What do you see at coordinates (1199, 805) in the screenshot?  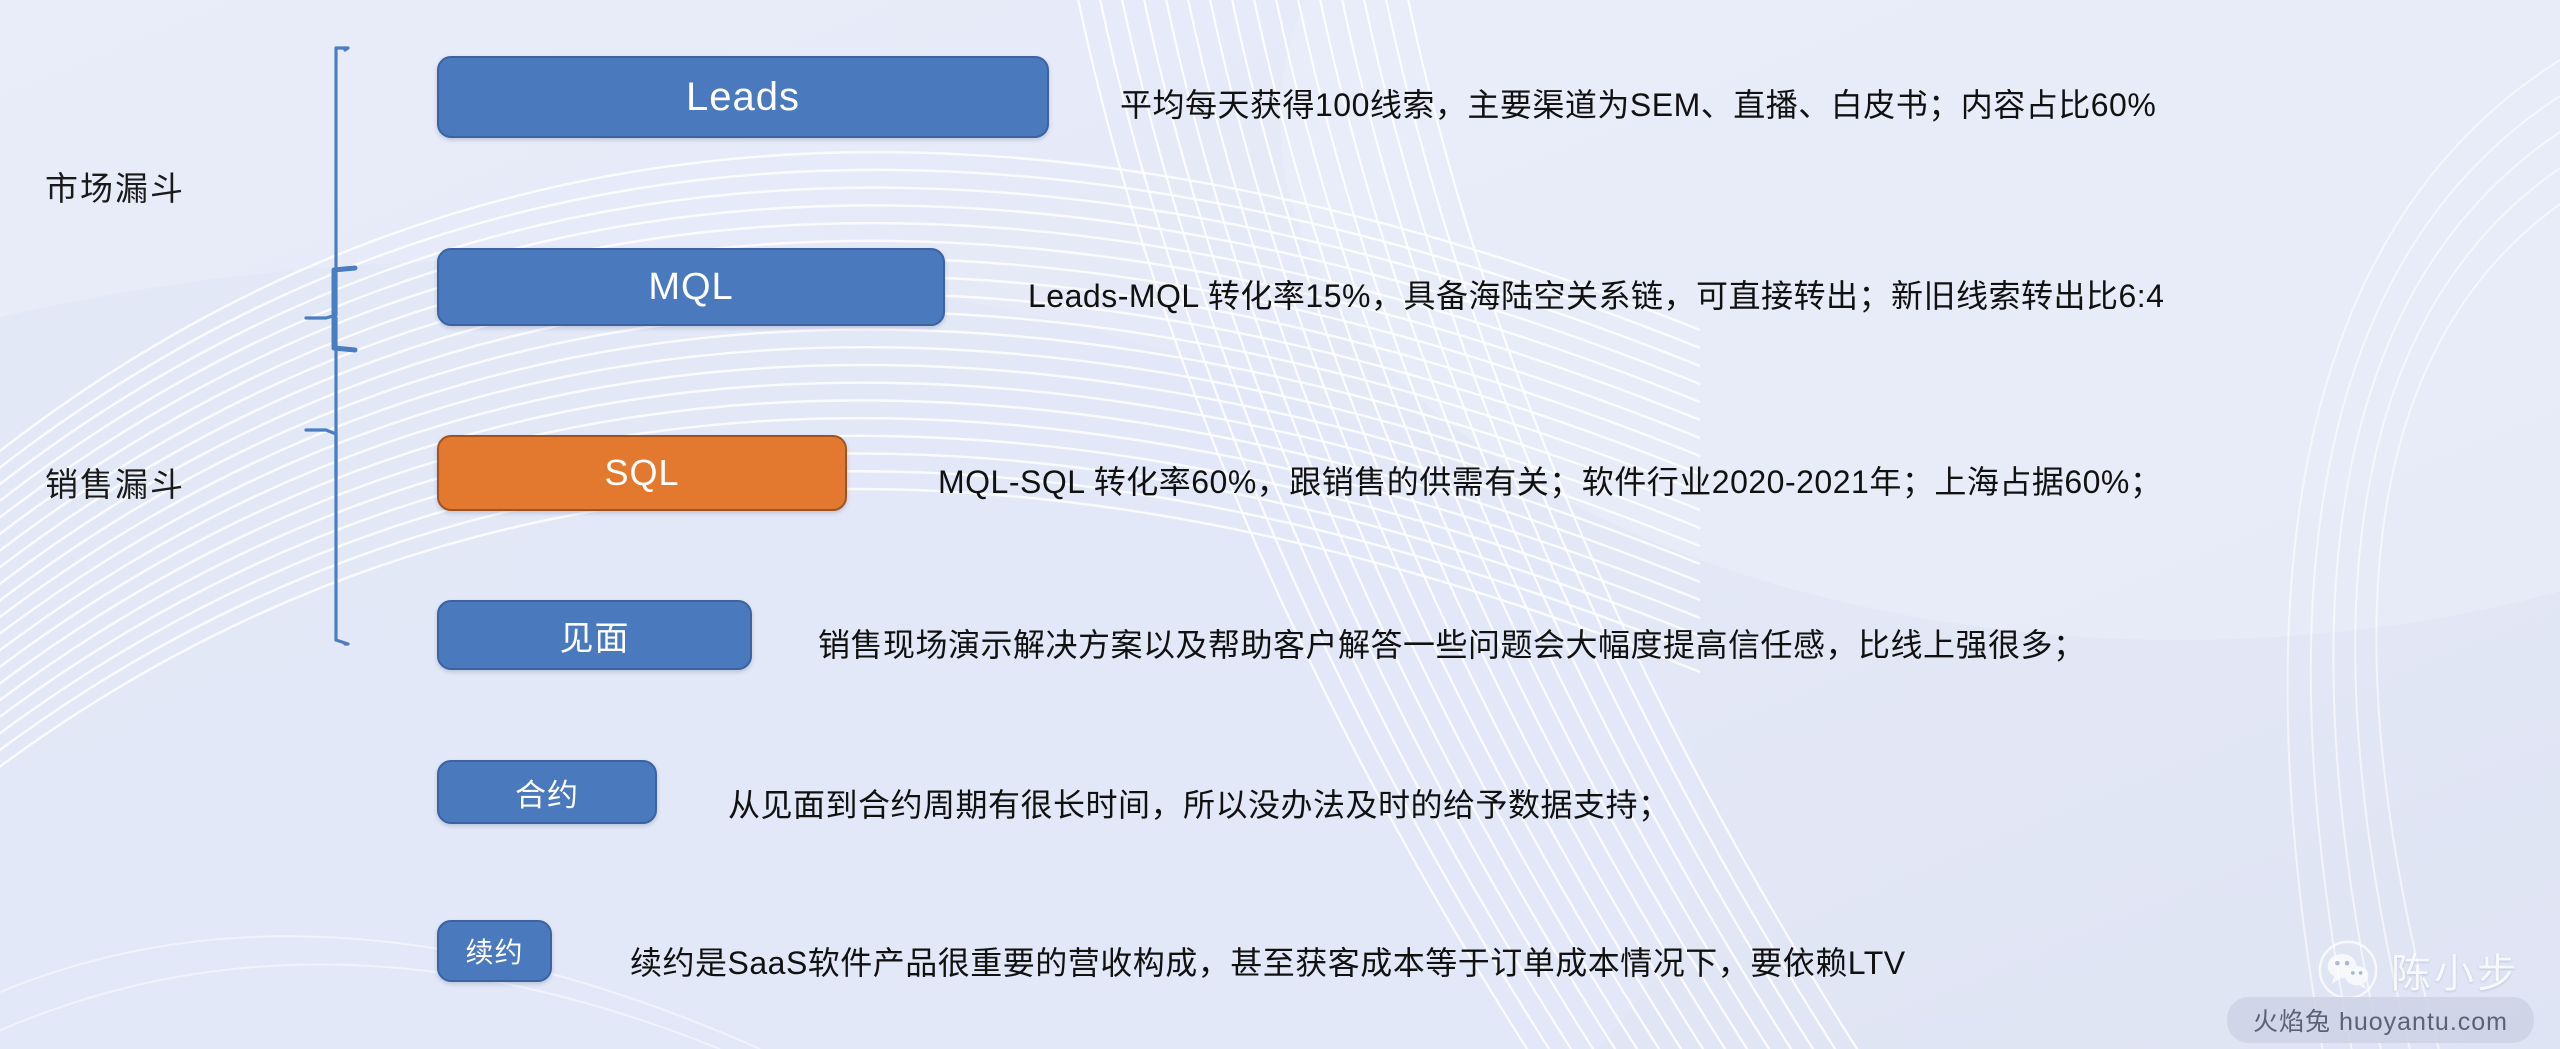 I see `stage-description-contract: 从见面到合约周期有很长时间，所以没办法及时的给予数据支持；` at bounding box center [1199, 805].